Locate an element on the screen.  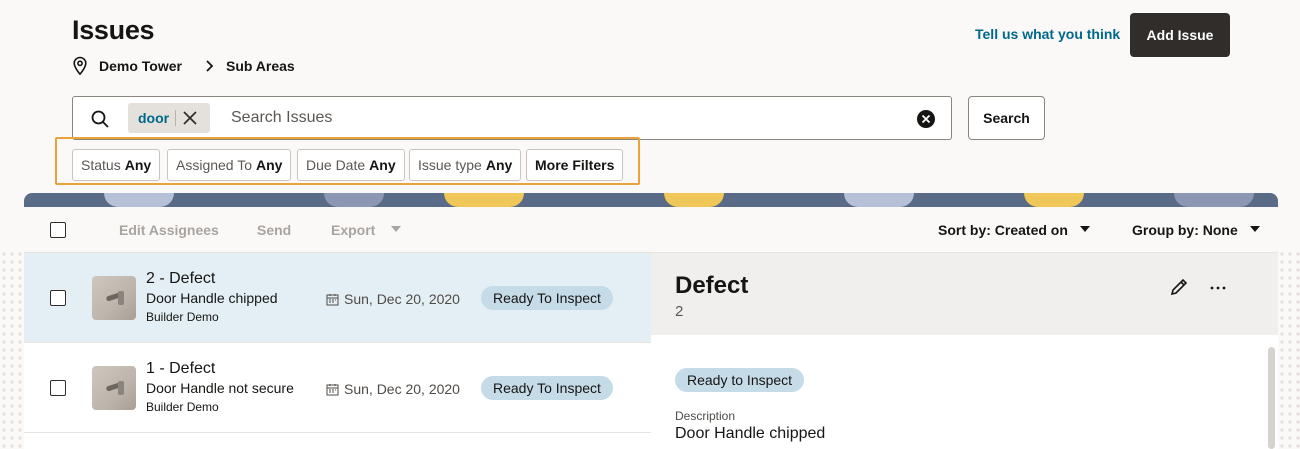
send-button: Send is located at coordinates (274, 230).